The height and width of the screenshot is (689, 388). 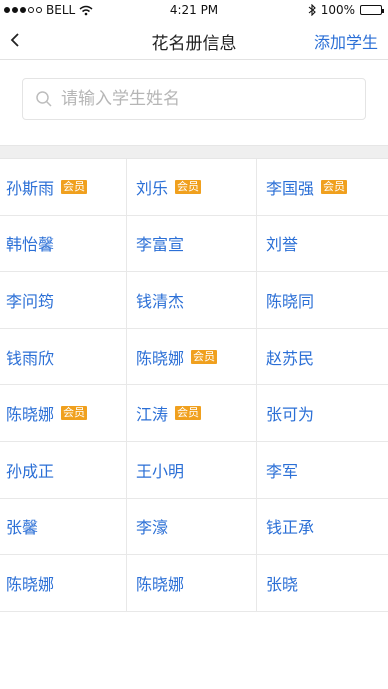 I want to click on student-name: 赵苏民, so click(x=290, y=358).